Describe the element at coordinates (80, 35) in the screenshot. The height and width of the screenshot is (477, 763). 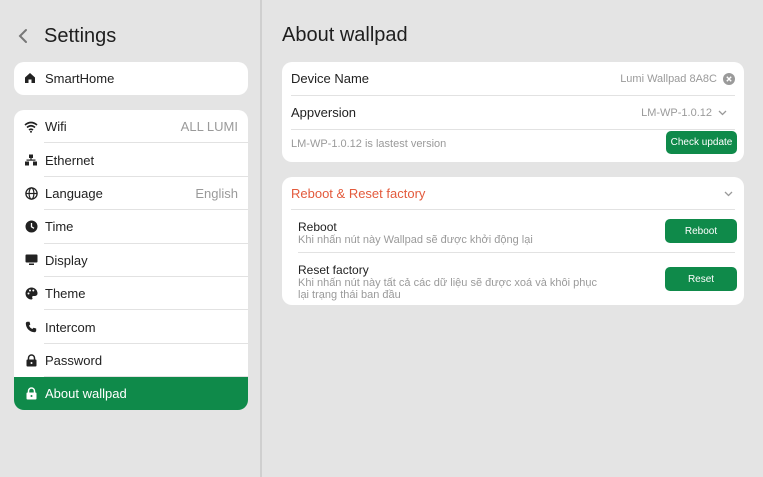
I see `sidebar-title: Settings` at that location.